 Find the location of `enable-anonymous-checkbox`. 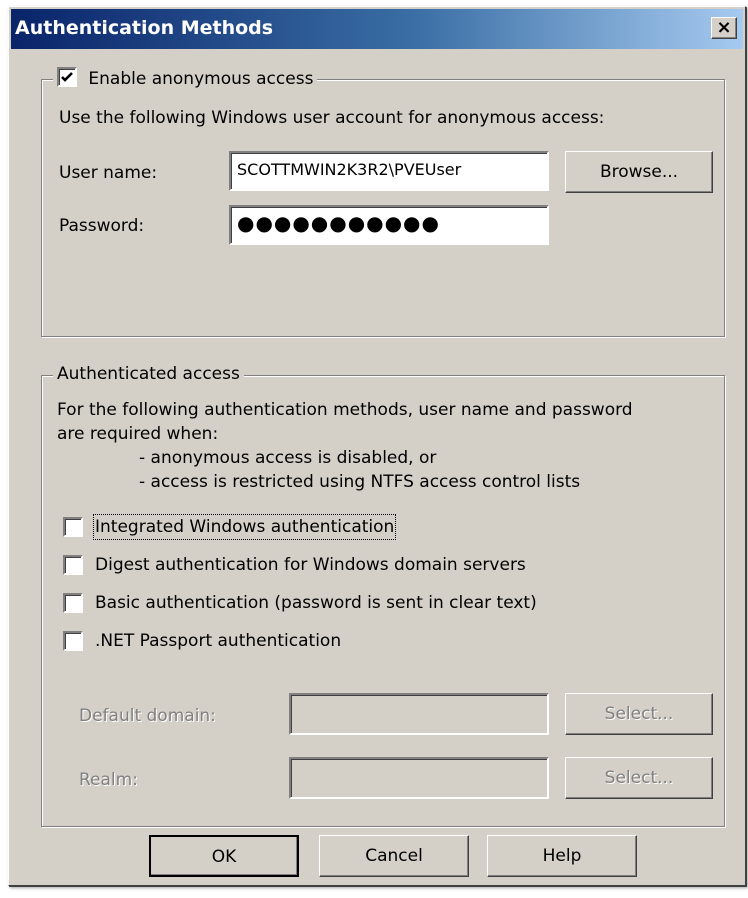

enable-anonymous-checkbox is located at coordinates (67, 77).